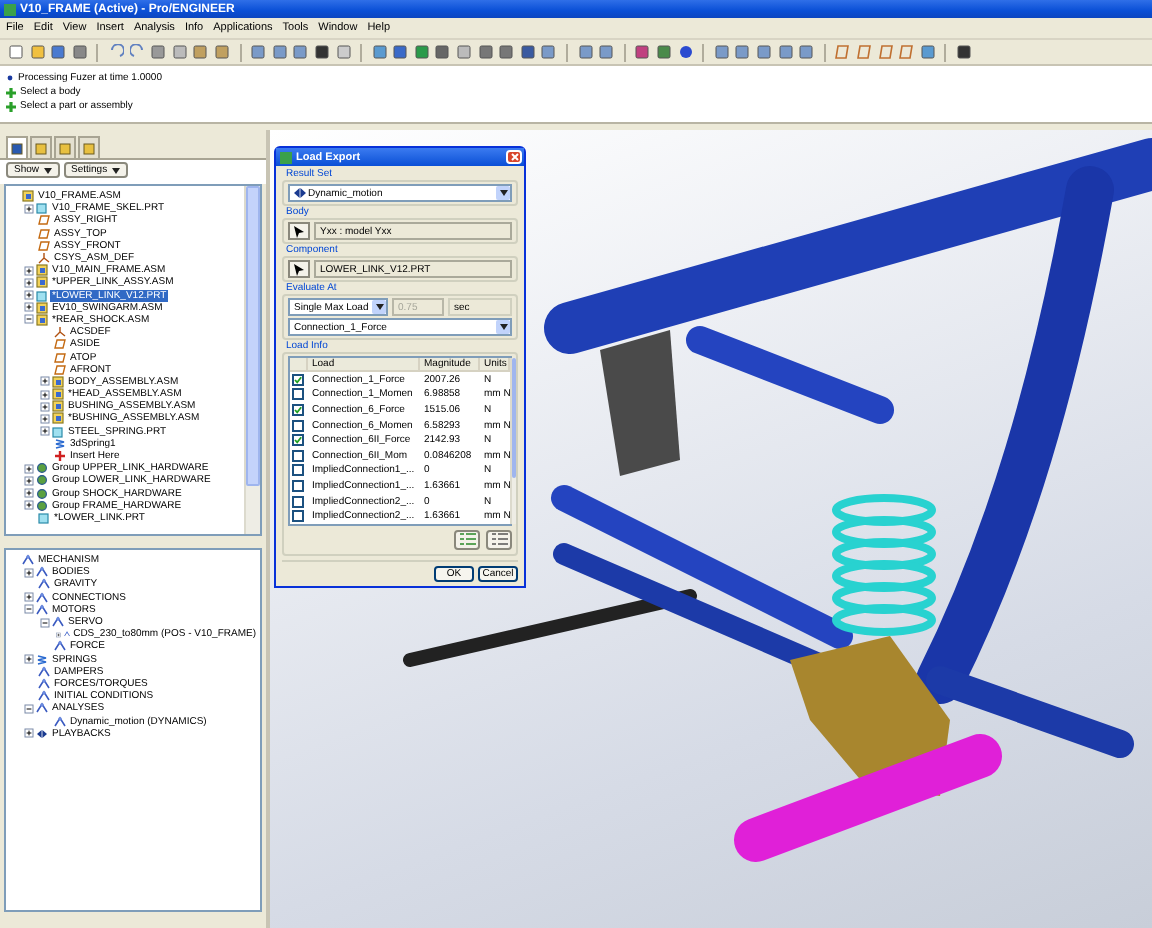 Image resolution: width=1152 pixels, height=928 pixels. Describe the element at coordinates (685, 52) in the screenshot. I see `sphere-icon` at that location.